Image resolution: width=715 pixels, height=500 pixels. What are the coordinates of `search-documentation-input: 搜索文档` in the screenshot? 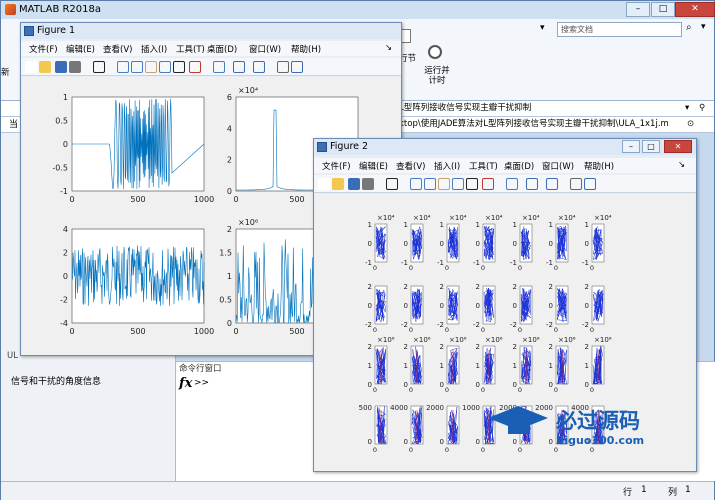 It's located at (619, 29).